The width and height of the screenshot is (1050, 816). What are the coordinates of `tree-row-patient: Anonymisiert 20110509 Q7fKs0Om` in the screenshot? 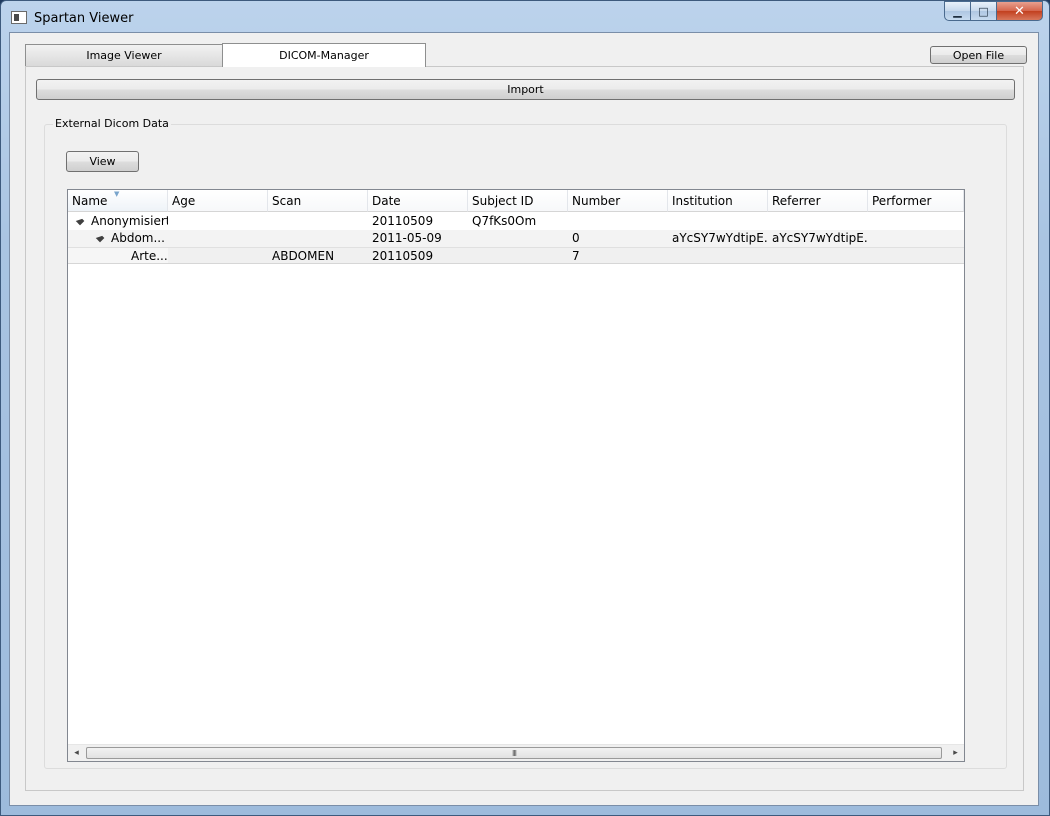 It's located at (516, 221).